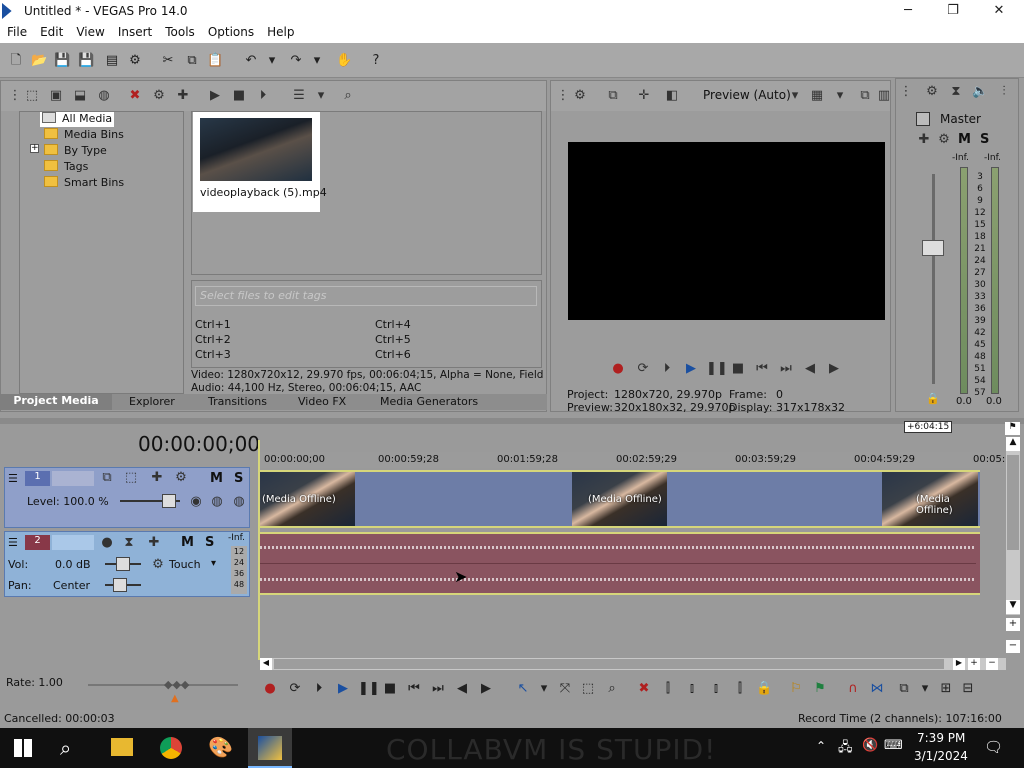 This screenshot has width=1024, height=768. What do you see at coordinates (321, 96) in the screenshot?
I see `views-dropdown-icon: ▾` at bounding box center [321, 96].